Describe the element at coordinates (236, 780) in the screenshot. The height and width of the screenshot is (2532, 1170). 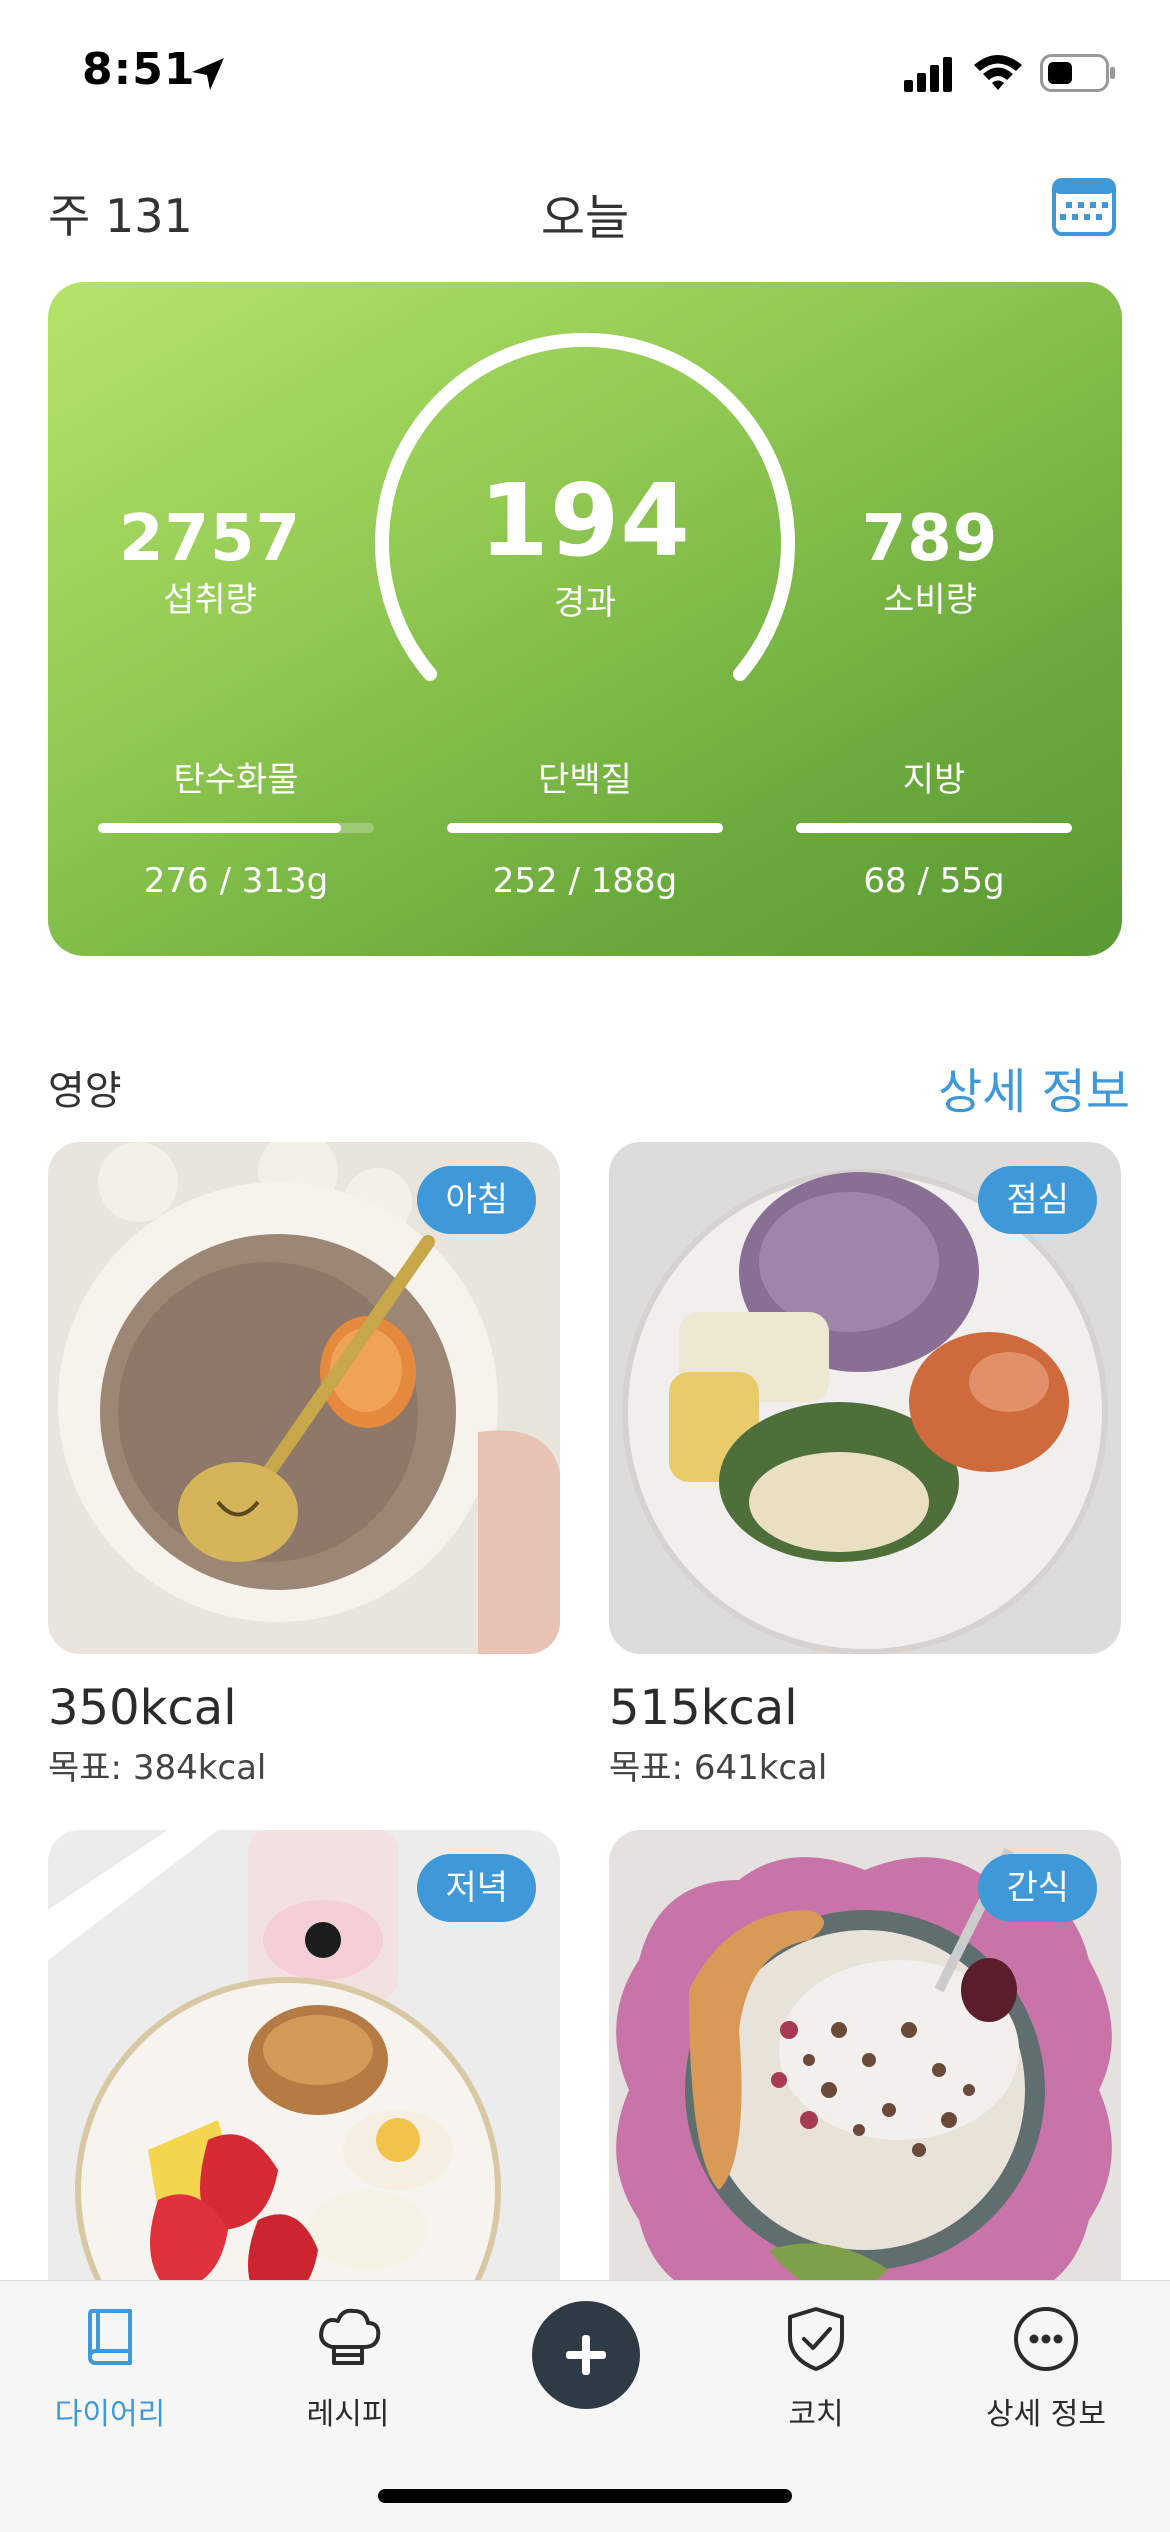
I see `macro-name: 탄수화물` at that location.